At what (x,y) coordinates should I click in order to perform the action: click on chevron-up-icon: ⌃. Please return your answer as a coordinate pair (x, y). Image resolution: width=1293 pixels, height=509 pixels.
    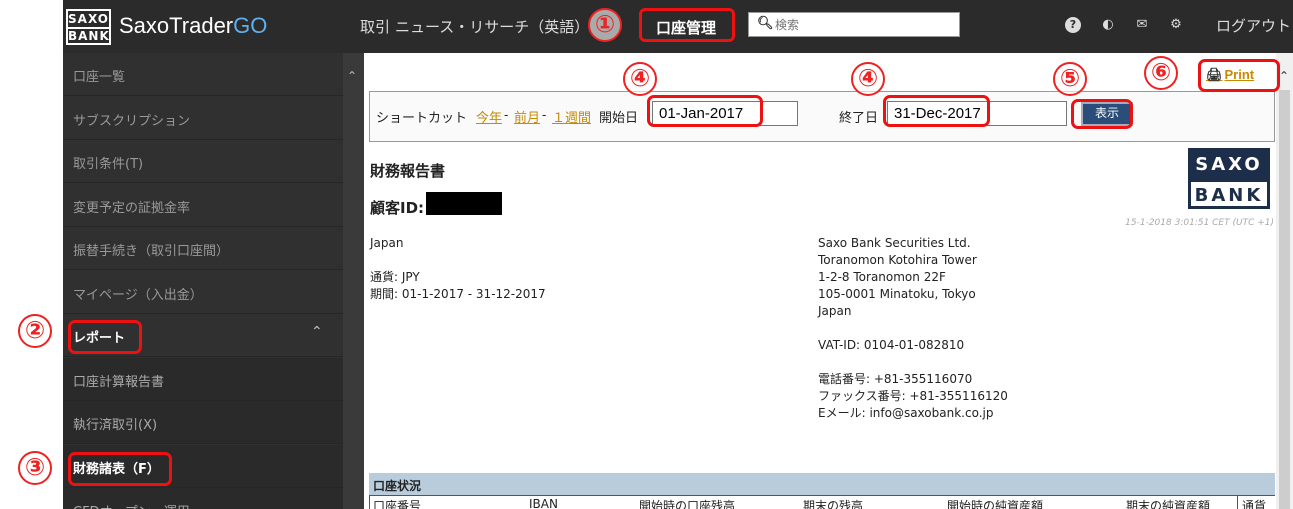
    Looking at the image, I should click on (317, 332).